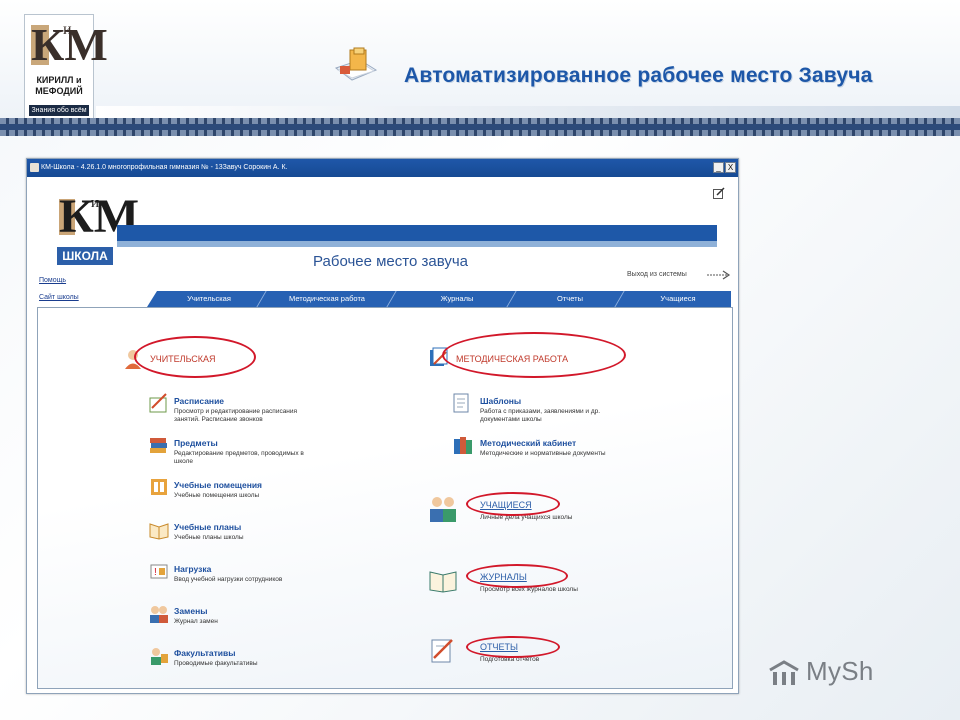 Image resolution: width=960 pixels, height=720 pixels. Describe the element at coordinates (218, 485) in the screenshot. I see `rooms-link: Учебные помещения` at that location.